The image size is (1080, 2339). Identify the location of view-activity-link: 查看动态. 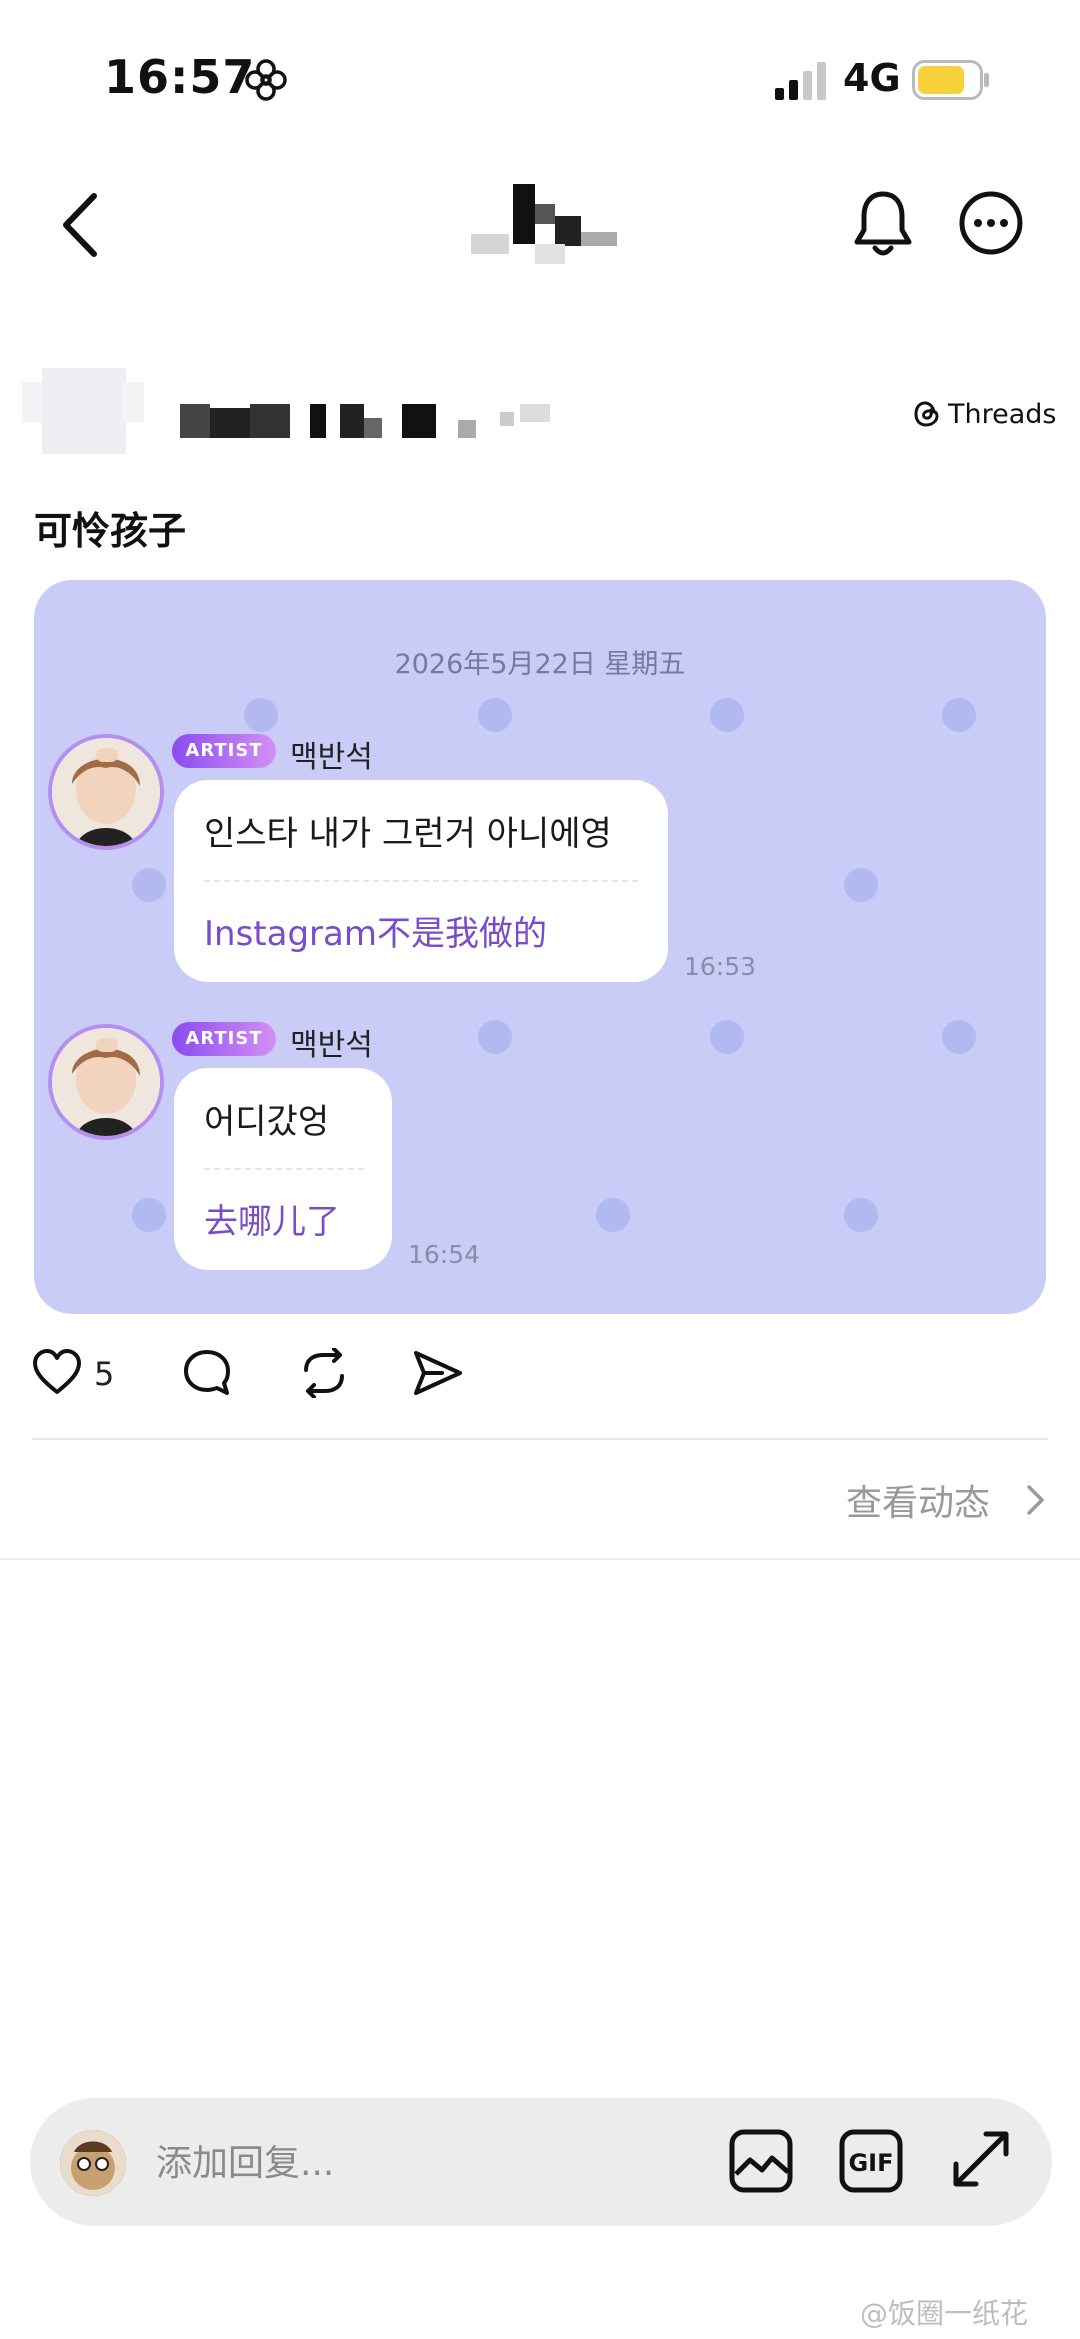
(918, 1500).